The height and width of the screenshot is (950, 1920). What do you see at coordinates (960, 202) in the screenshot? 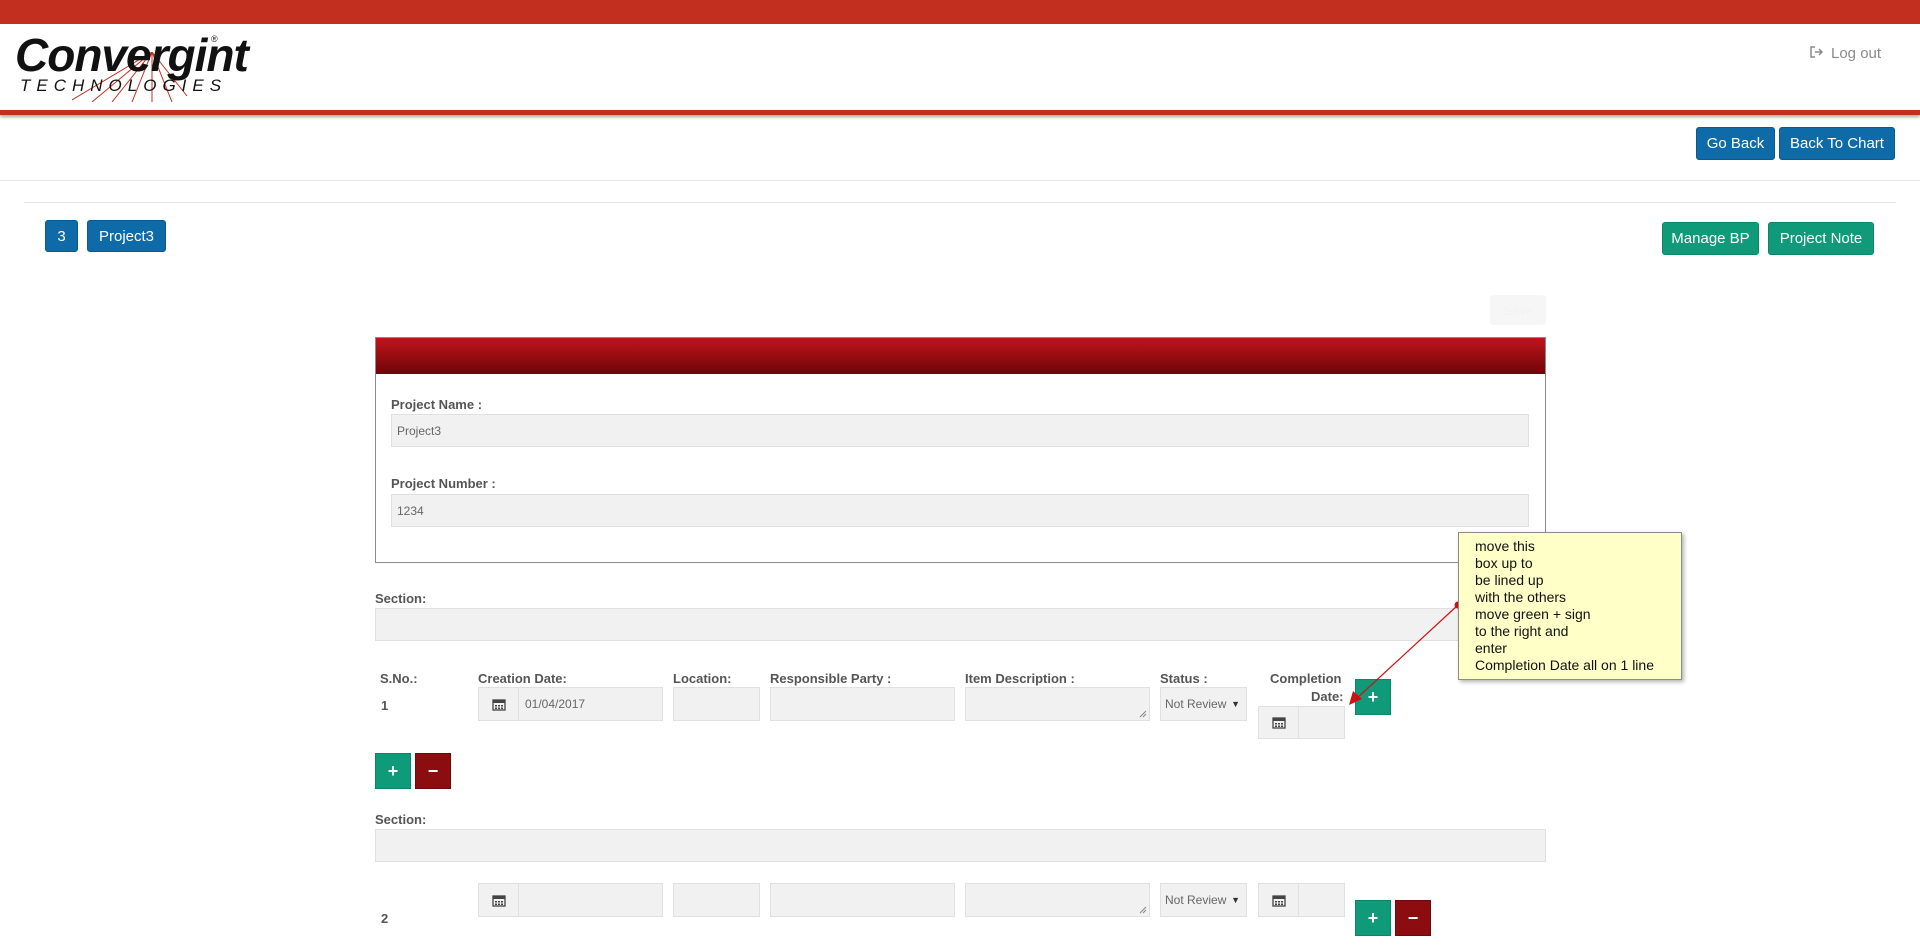
I see `section-divider` at bounding box center [960, 202].